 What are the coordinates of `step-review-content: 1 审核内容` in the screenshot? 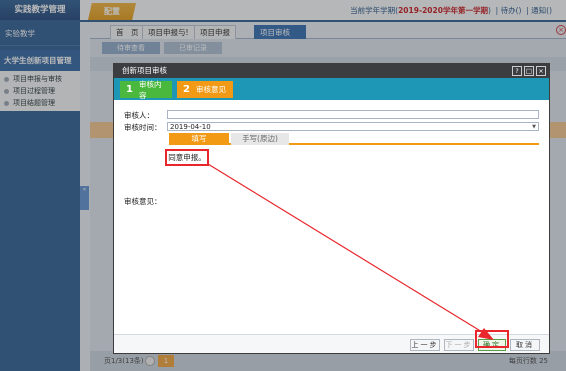 It's located at (146, 89).